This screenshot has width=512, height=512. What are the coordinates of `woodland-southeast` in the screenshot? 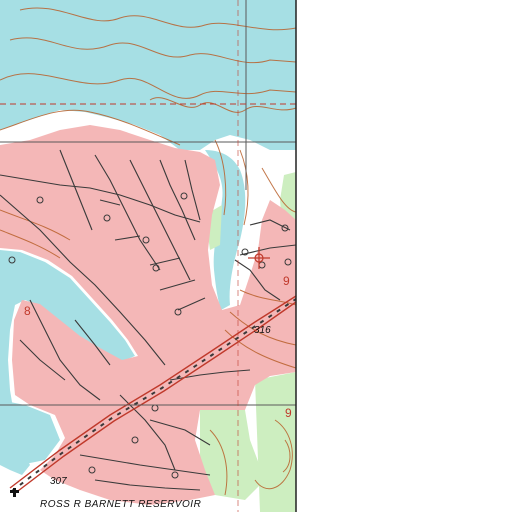 It's located at (275, 442).